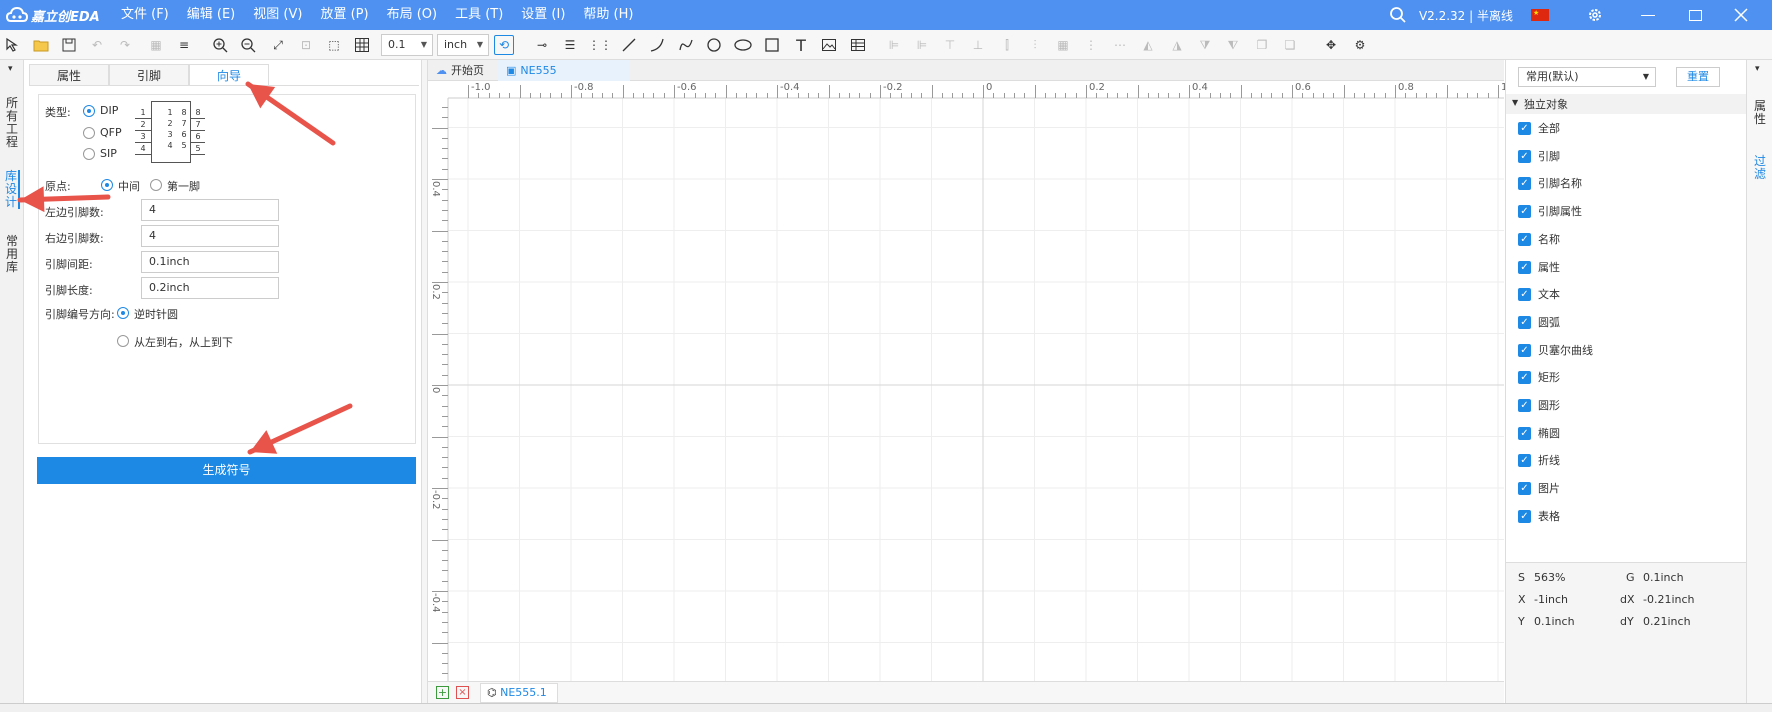  I want to click on flip-h-icon: ⧩, so click(1205, 45).